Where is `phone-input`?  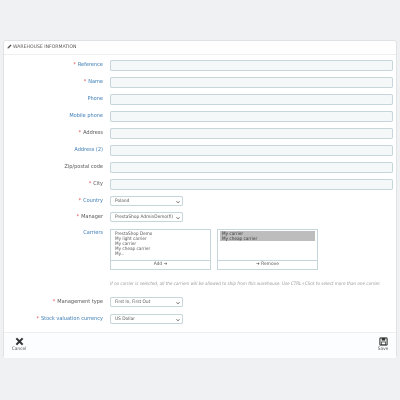
phone-input is located at coordinates (251, 99).